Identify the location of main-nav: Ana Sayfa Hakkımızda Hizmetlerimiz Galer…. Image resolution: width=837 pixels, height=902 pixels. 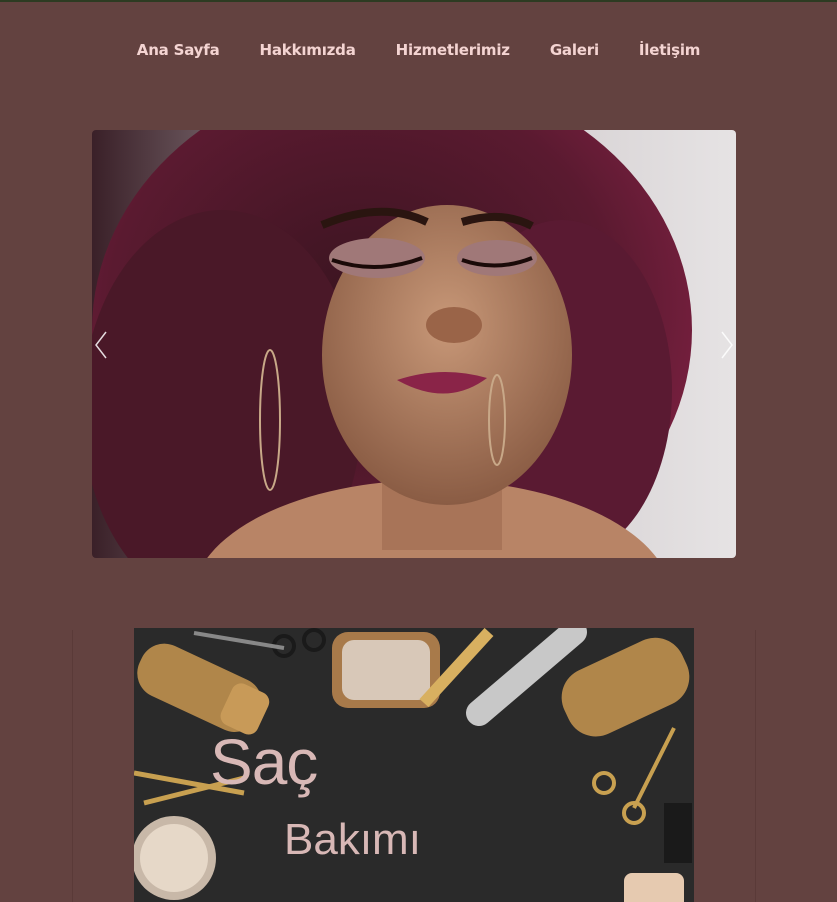
(418, 50).